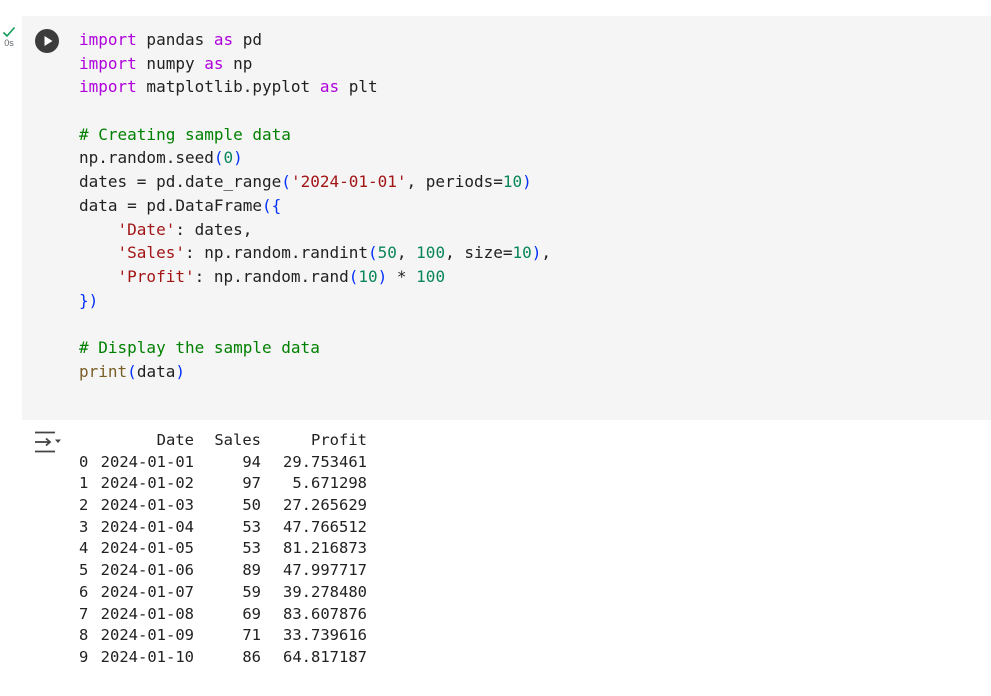  I want to click on code-token: np.random.seed, so click(146, 158).